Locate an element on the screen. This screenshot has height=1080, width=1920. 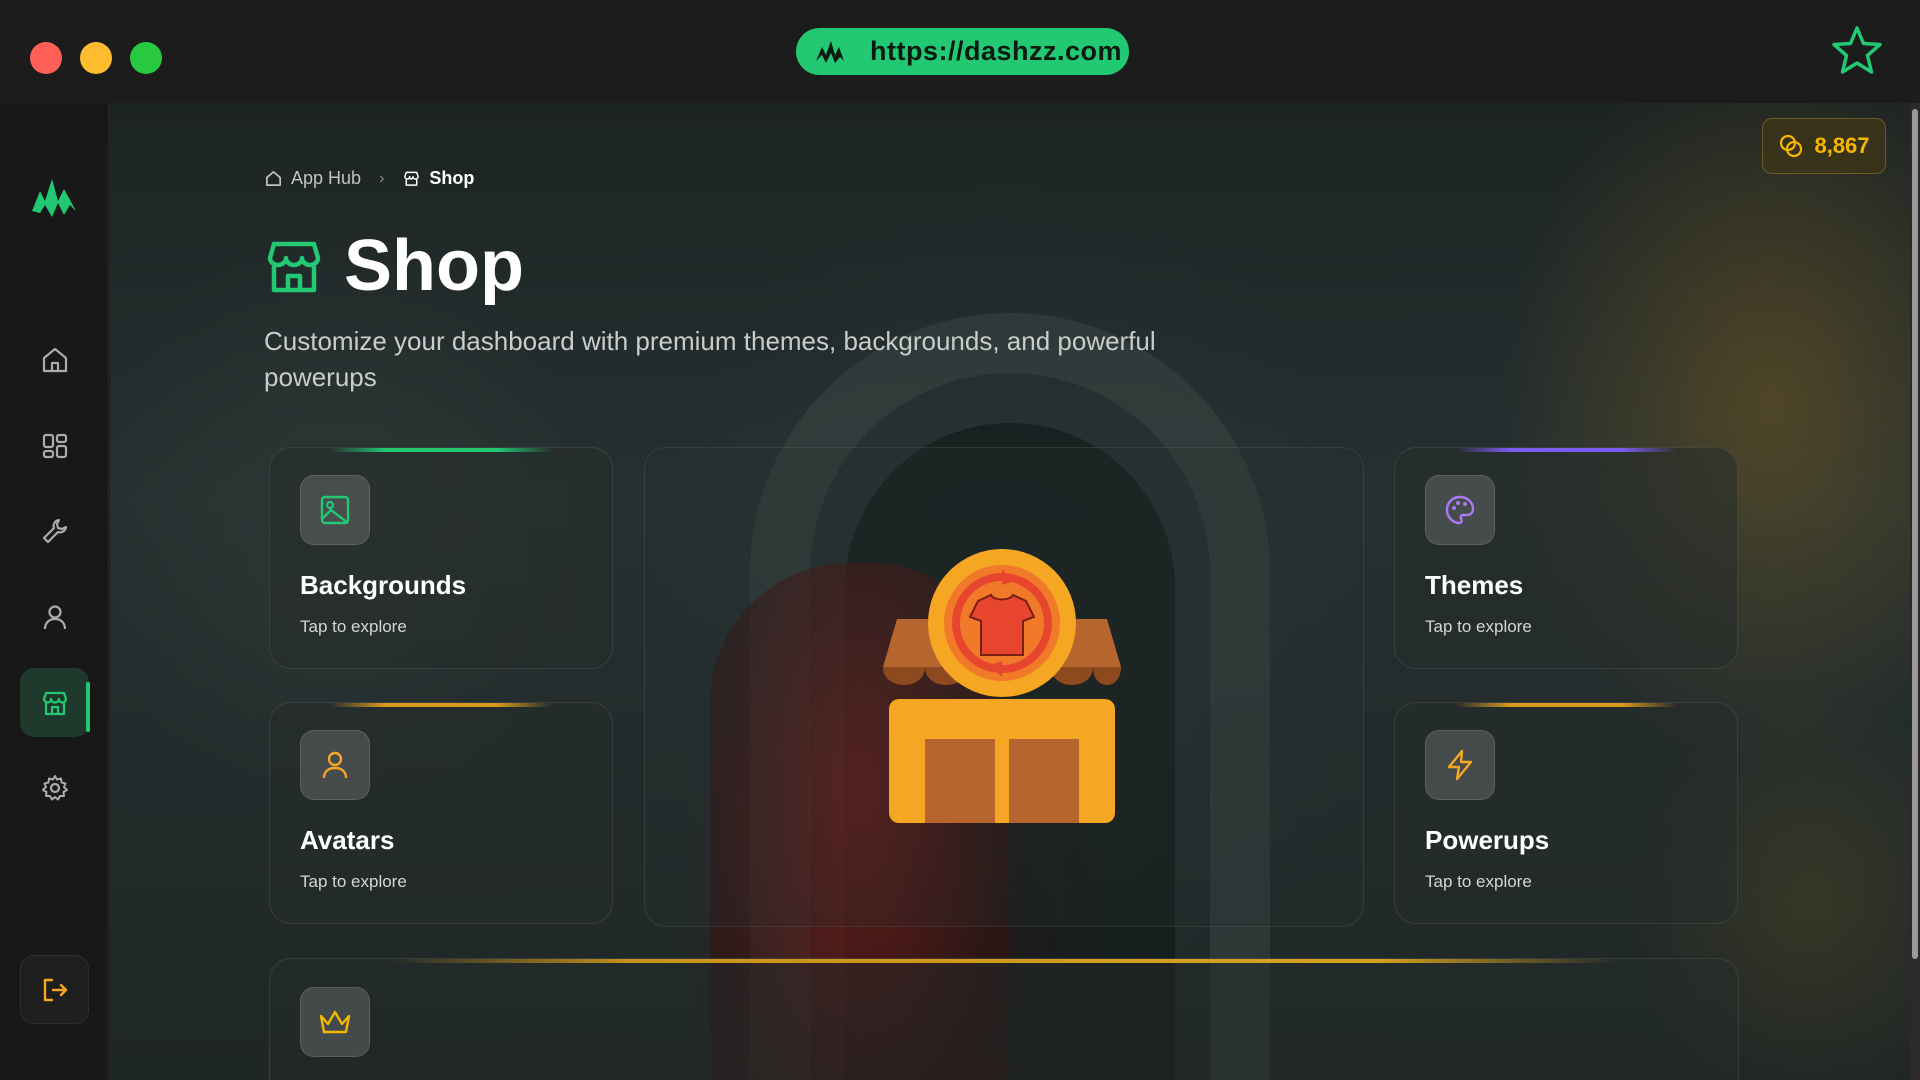
window-titlebar: https://dashzz.com is located at coordinates (960, 51).